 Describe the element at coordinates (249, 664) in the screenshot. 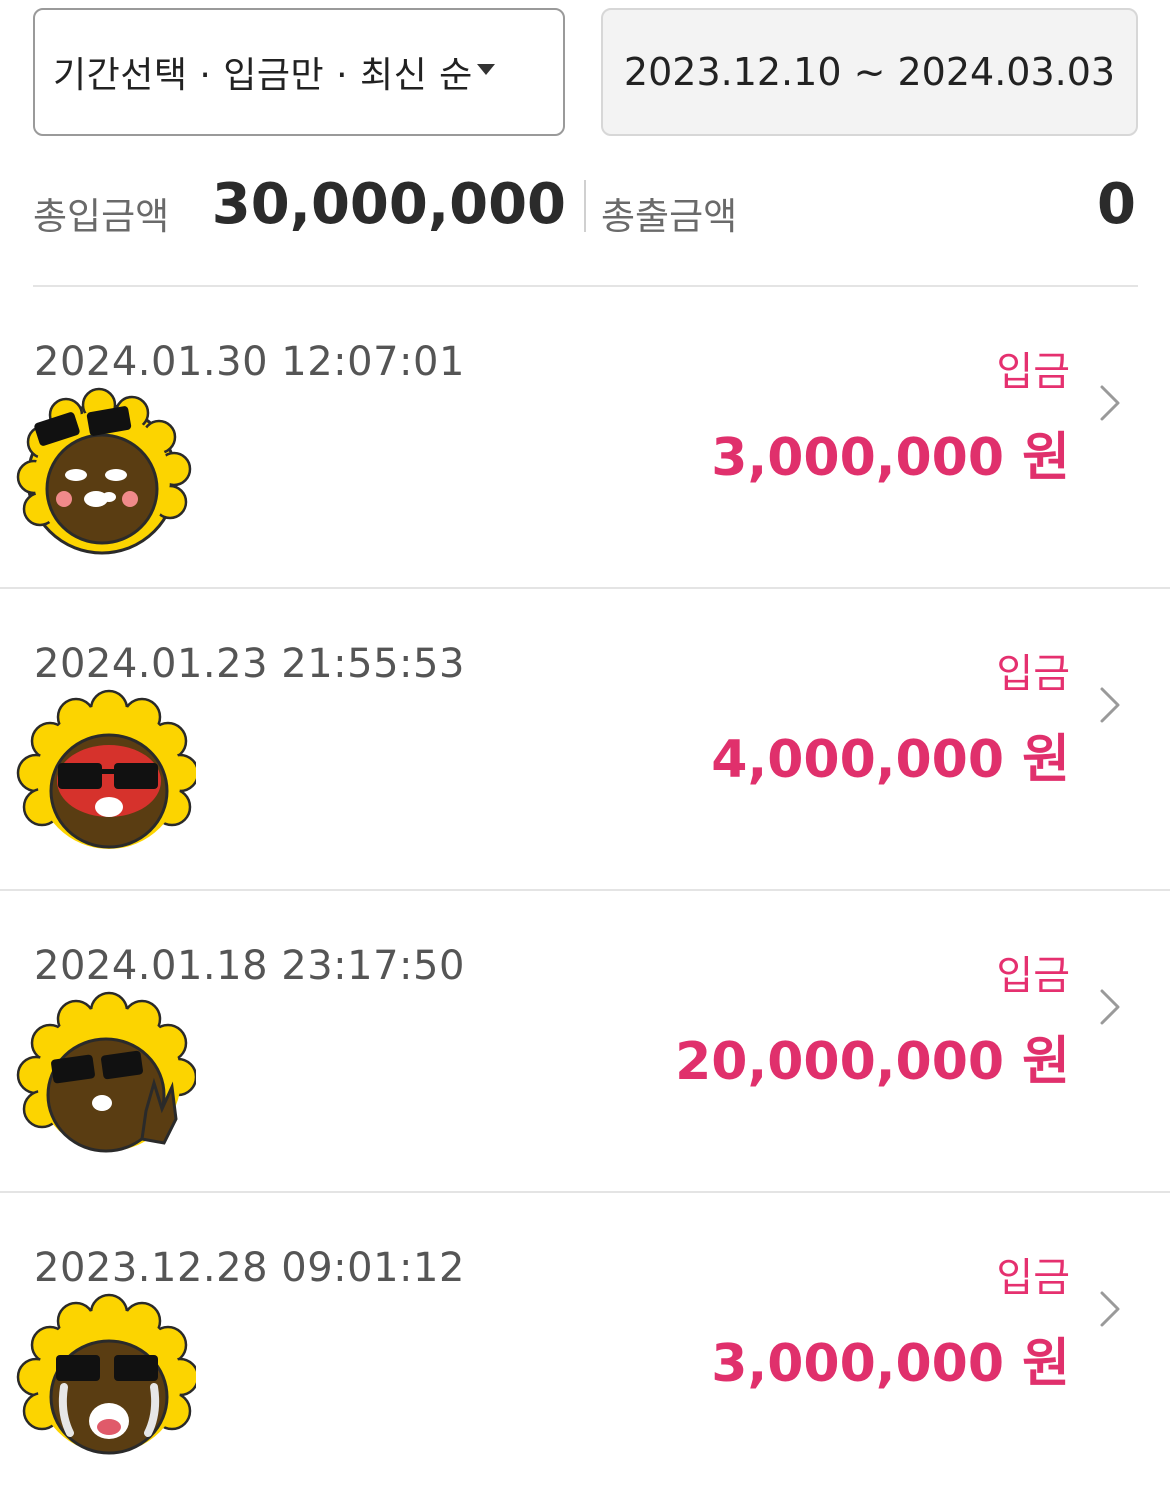

I see `transaction-time: 2024.01.23 21:55:53` at that location.